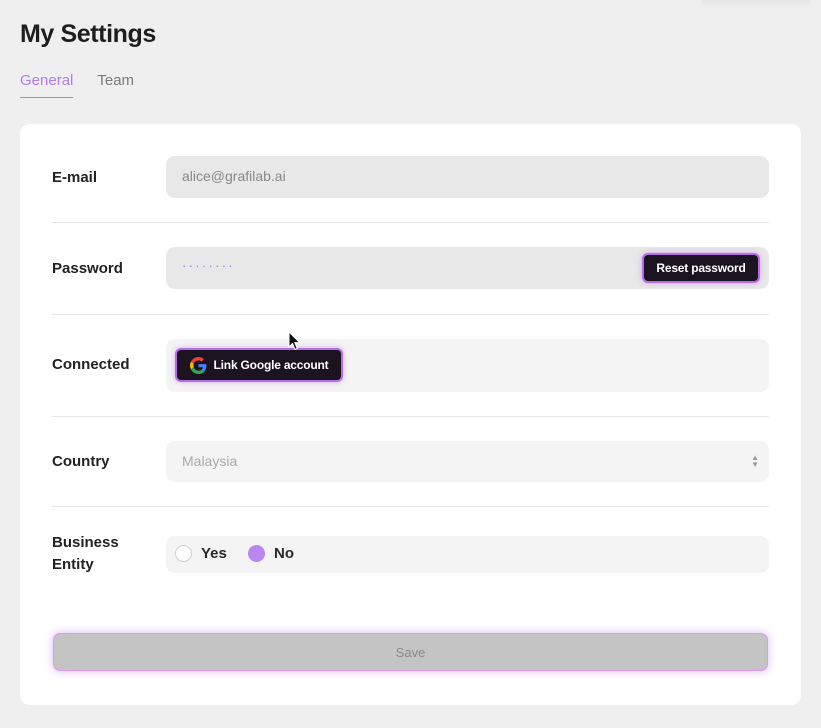 This screenshot has width=821, height=728. I want to click on business-entity-label-line2: Entity, so click(73, 564).